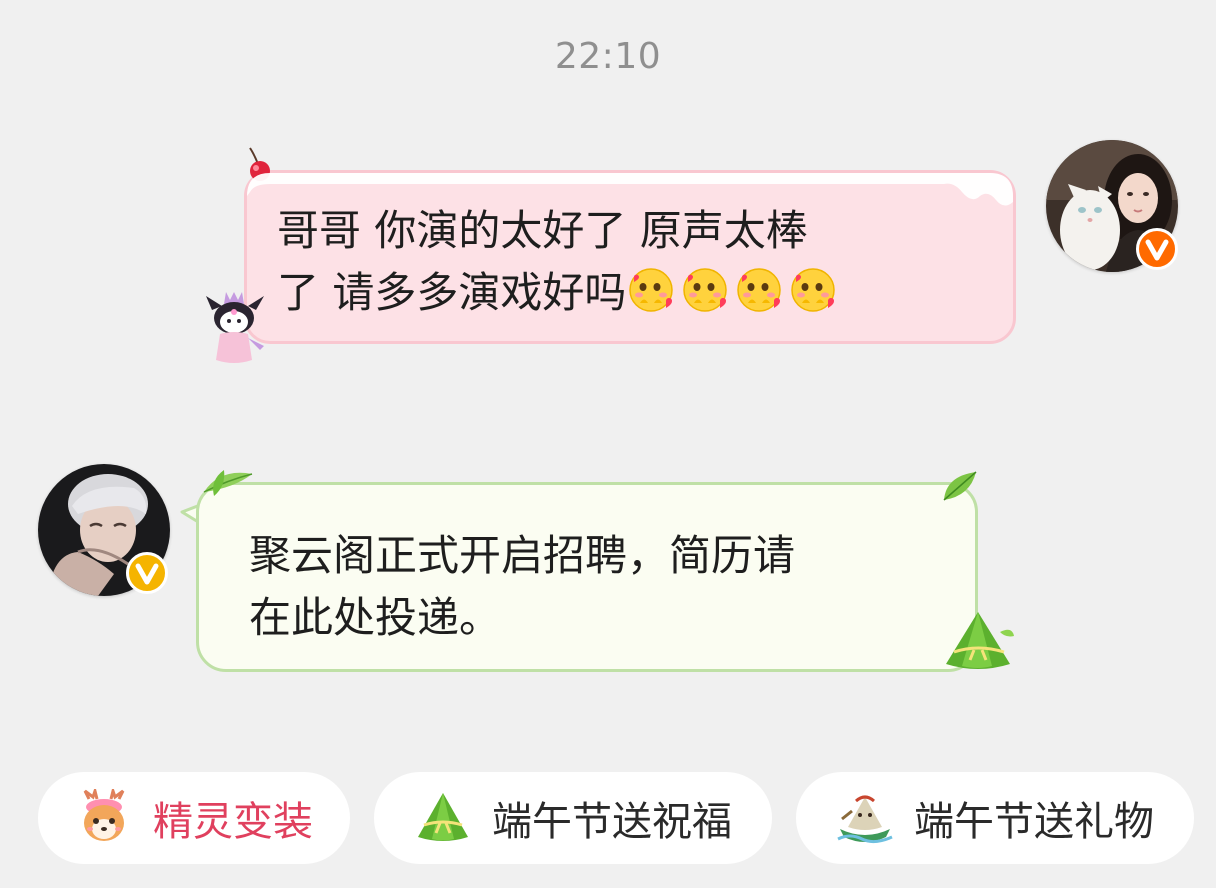  Describe the element at coordinates (237, 328) in the screenshot. I see `kuromi-character-icon` at that location.